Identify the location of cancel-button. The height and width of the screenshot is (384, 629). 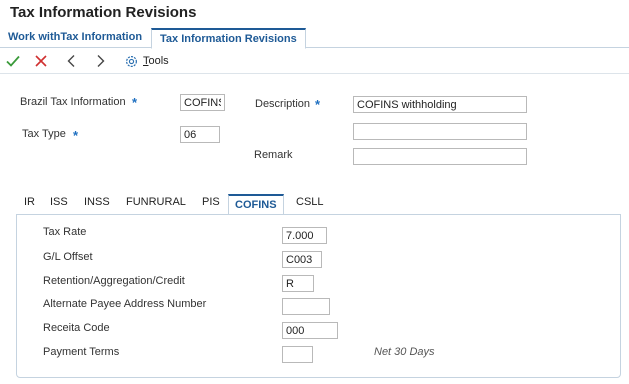
(41, 61).